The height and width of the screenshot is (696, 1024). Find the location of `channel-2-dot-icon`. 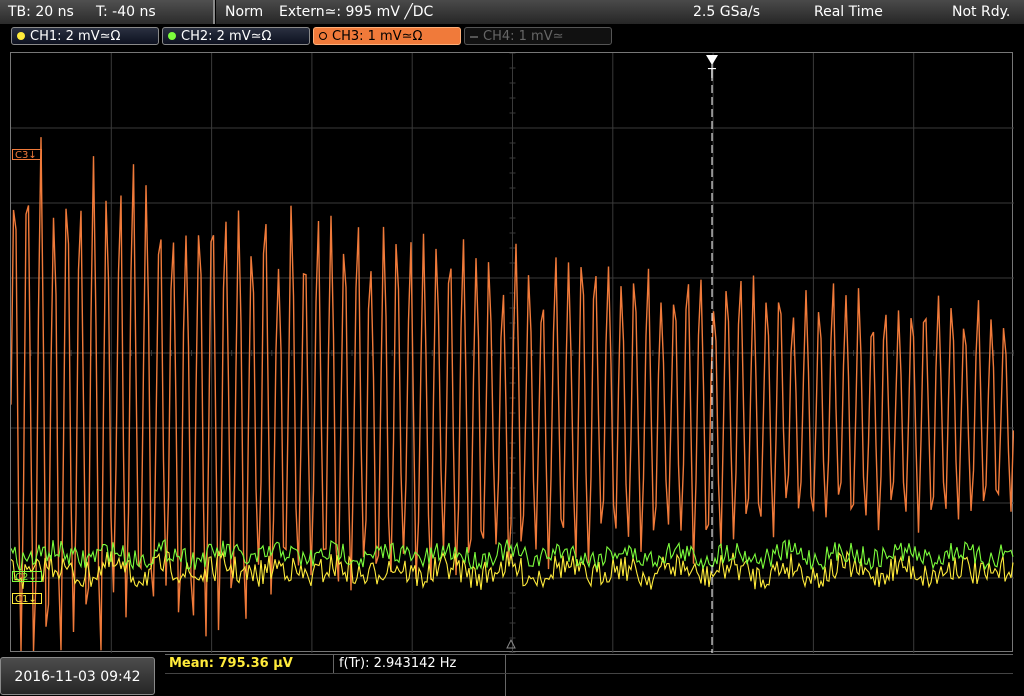

channel-2-dot-icon is located at coordinates (172, 36).